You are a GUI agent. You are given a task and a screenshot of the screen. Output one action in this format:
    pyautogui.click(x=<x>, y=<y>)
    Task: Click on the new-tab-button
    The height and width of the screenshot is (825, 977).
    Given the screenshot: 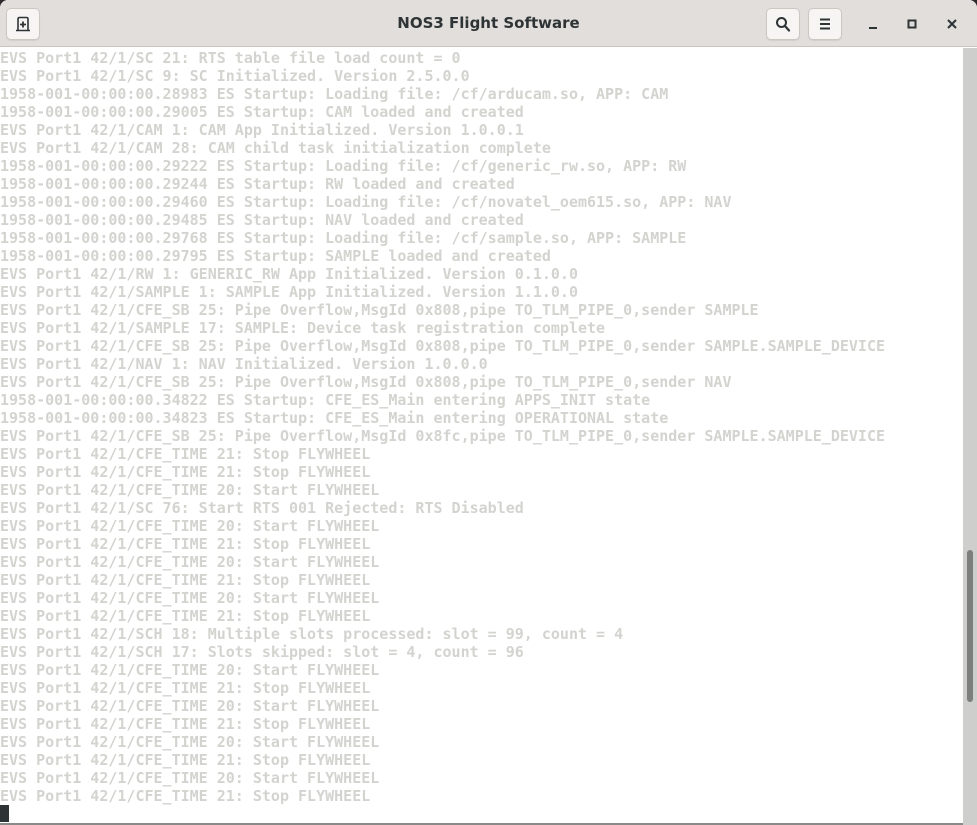 What is the action you would take?
    pyautogui.click(x=23, y=24)
    